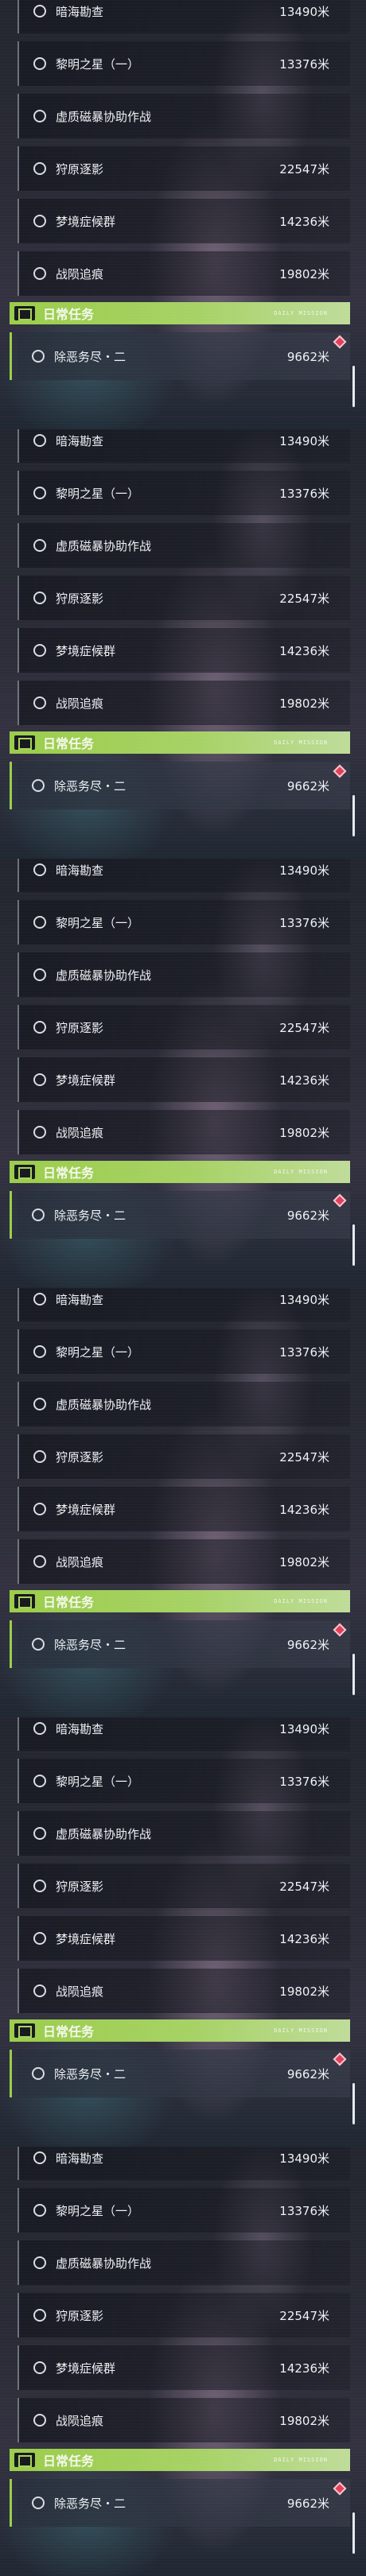  Describe the element at coordinates (304, 922) in the screenshot. I see `task-distance: 13376米` at that location.